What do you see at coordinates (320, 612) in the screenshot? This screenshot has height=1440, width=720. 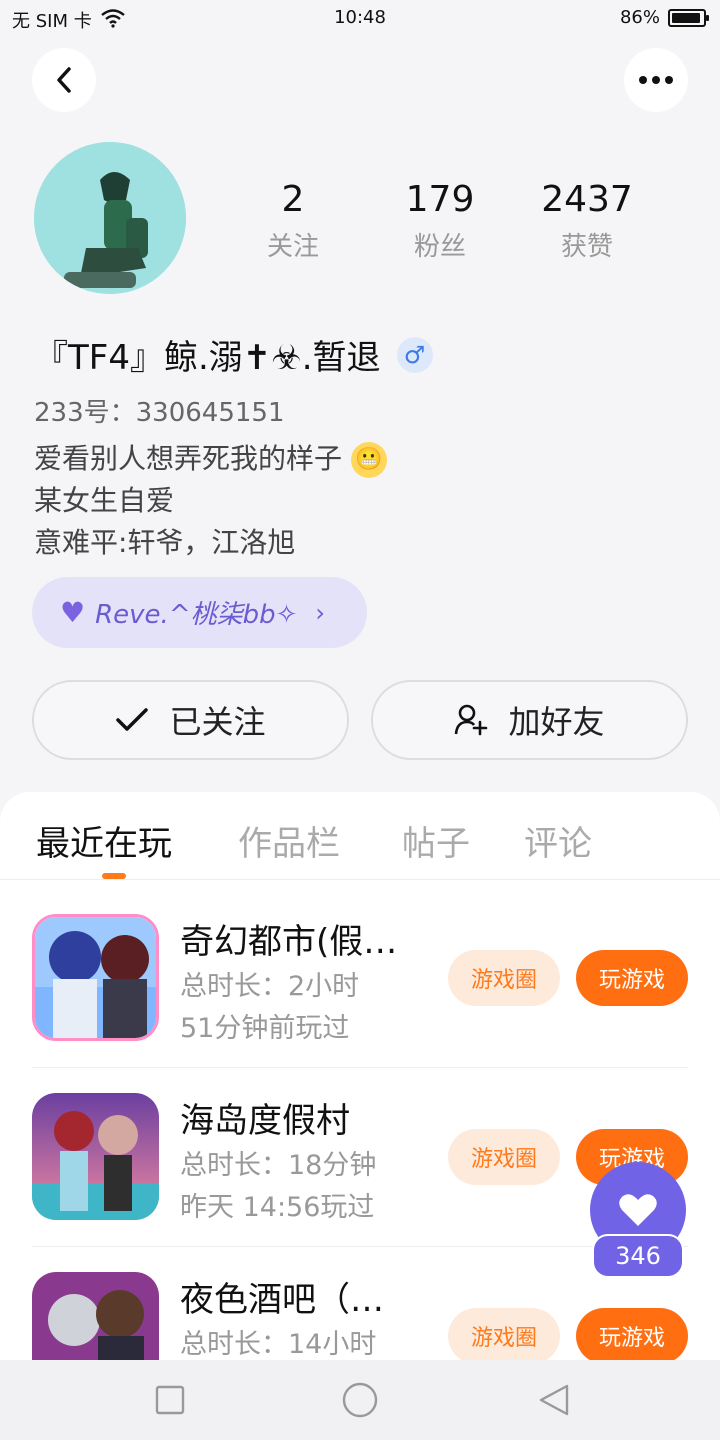 I see `chevron-right-icon: ›` at bounding box center [320, 612].